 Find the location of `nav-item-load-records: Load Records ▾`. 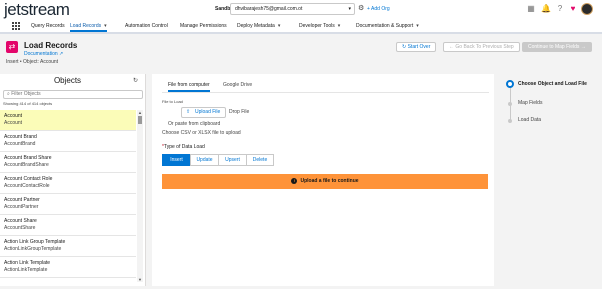

nav-item-load-records: Load Records ▾ is located at coordinates (88, 26).